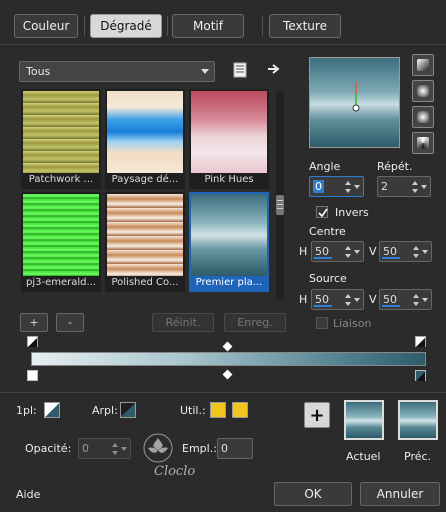 Image resolution: width=446 pixels, height=512 pixels. Describe the element at coordinates (117, 71) in the screenshot. I see `category-dropdown: Tous` at that location.